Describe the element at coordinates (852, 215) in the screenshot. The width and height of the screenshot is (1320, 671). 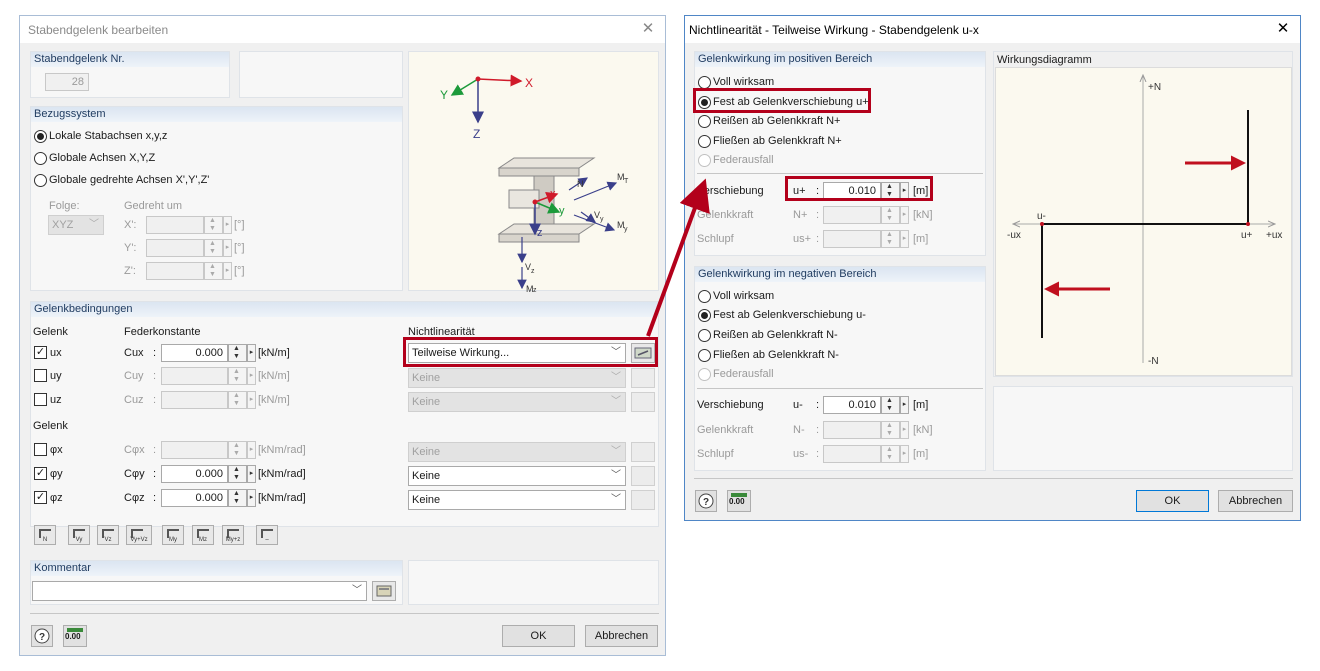
I see `pos-force-input` at that location.